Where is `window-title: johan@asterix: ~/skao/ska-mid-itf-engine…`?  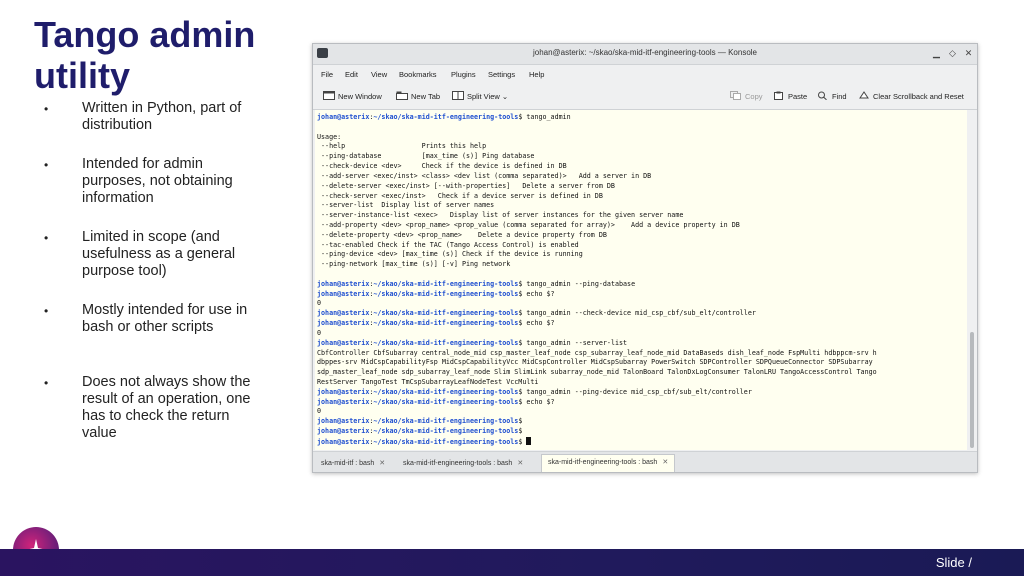
window-title: johan@asterix: ~/skao/ska-mid-itf-engine… is located at coordinates (644, 52).